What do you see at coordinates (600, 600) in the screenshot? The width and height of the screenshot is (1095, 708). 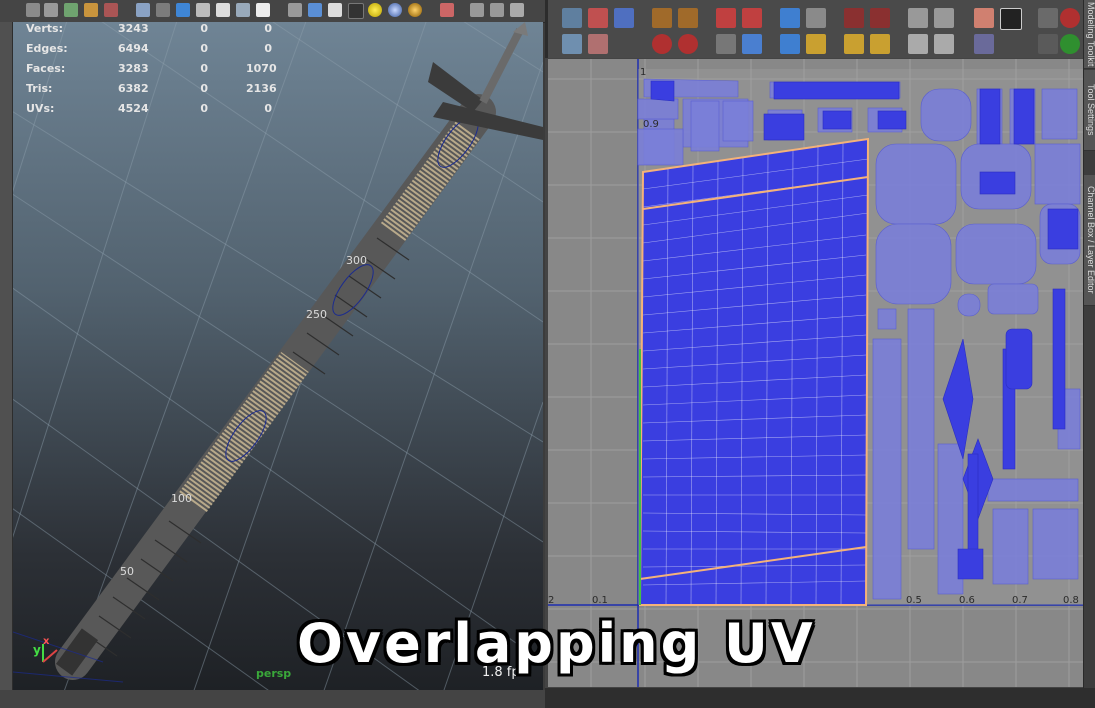 I see `u-tick-label: 0.1` at bounding box center [600, 600].